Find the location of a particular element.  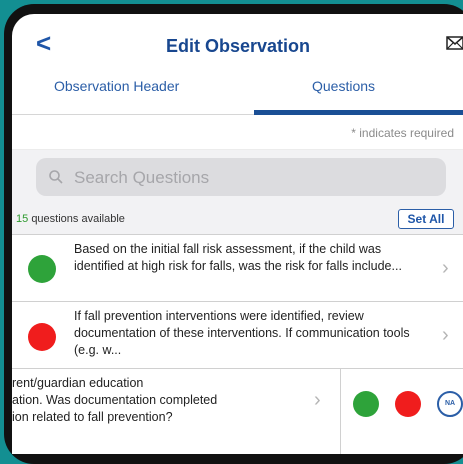

questions-count-number: 15 is located at coordinates (22, 219).